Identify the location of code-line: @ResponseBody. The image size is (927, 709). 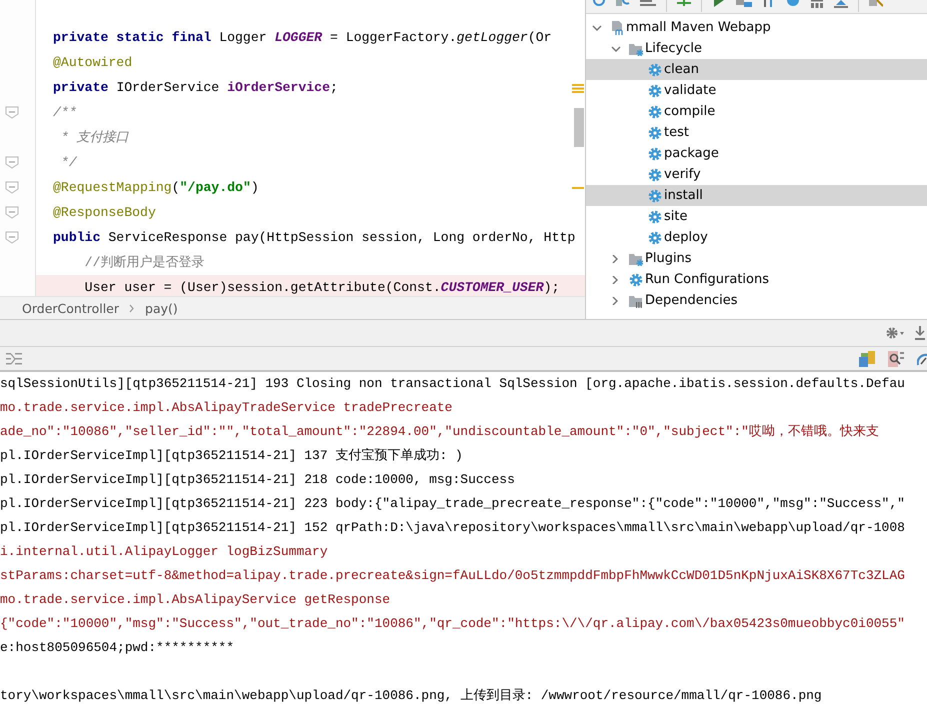
(104, 213).